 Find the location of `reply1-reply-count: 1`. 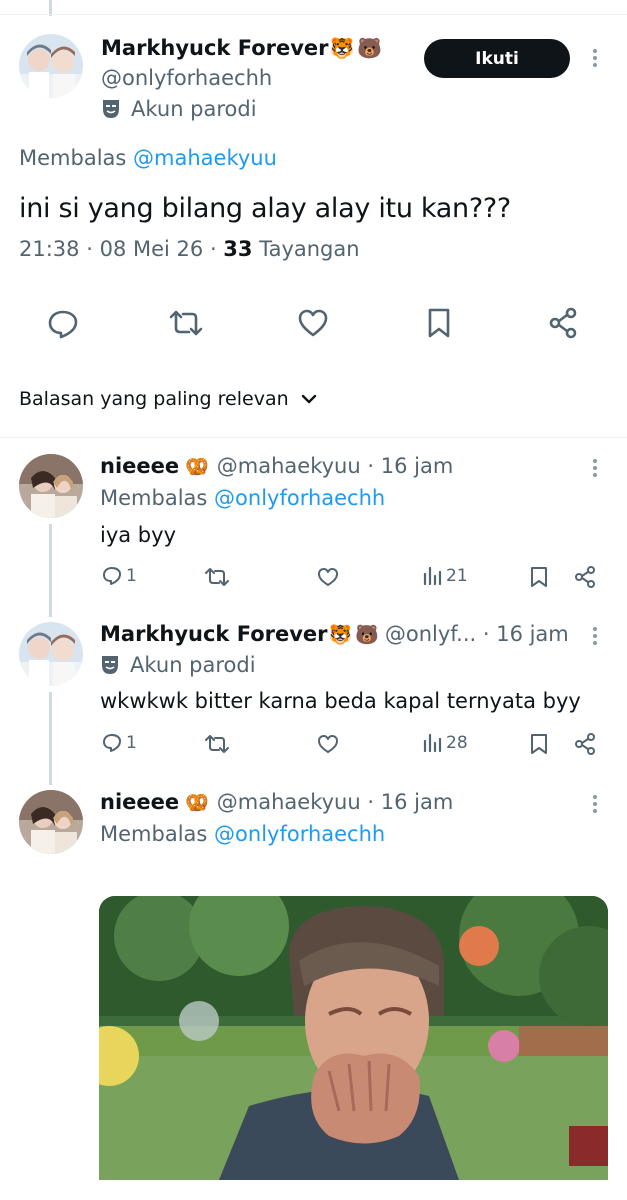

reply1-reply-count: 1 is located at coordinates (131, 576).